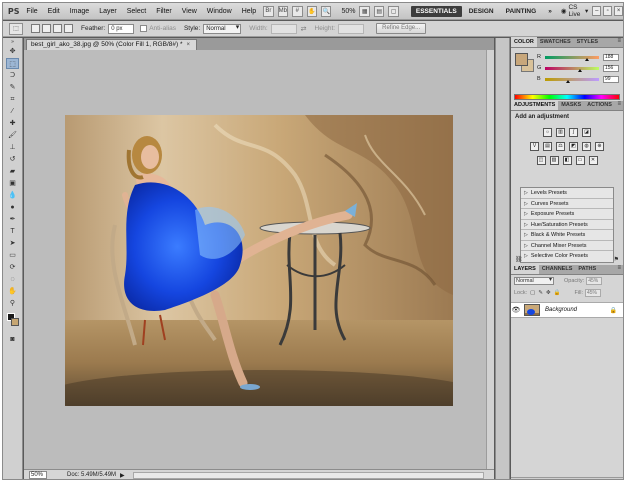  Describe the element at coordinates (12, 231) in the screenshot. I see `type-tool-icon: T` at that location.